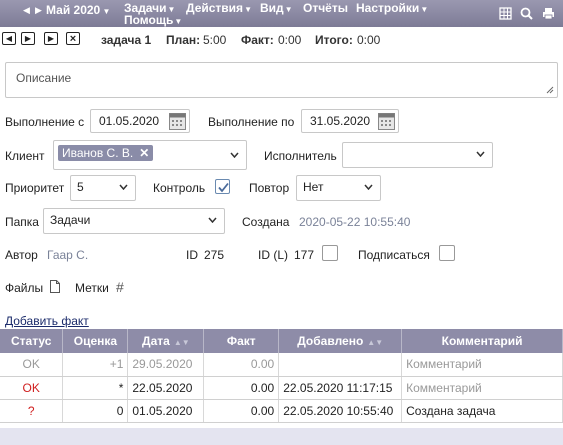  Describe the element at coordinates (22, 222) in the screenshot. I see `folder-label: Папка` at that location.